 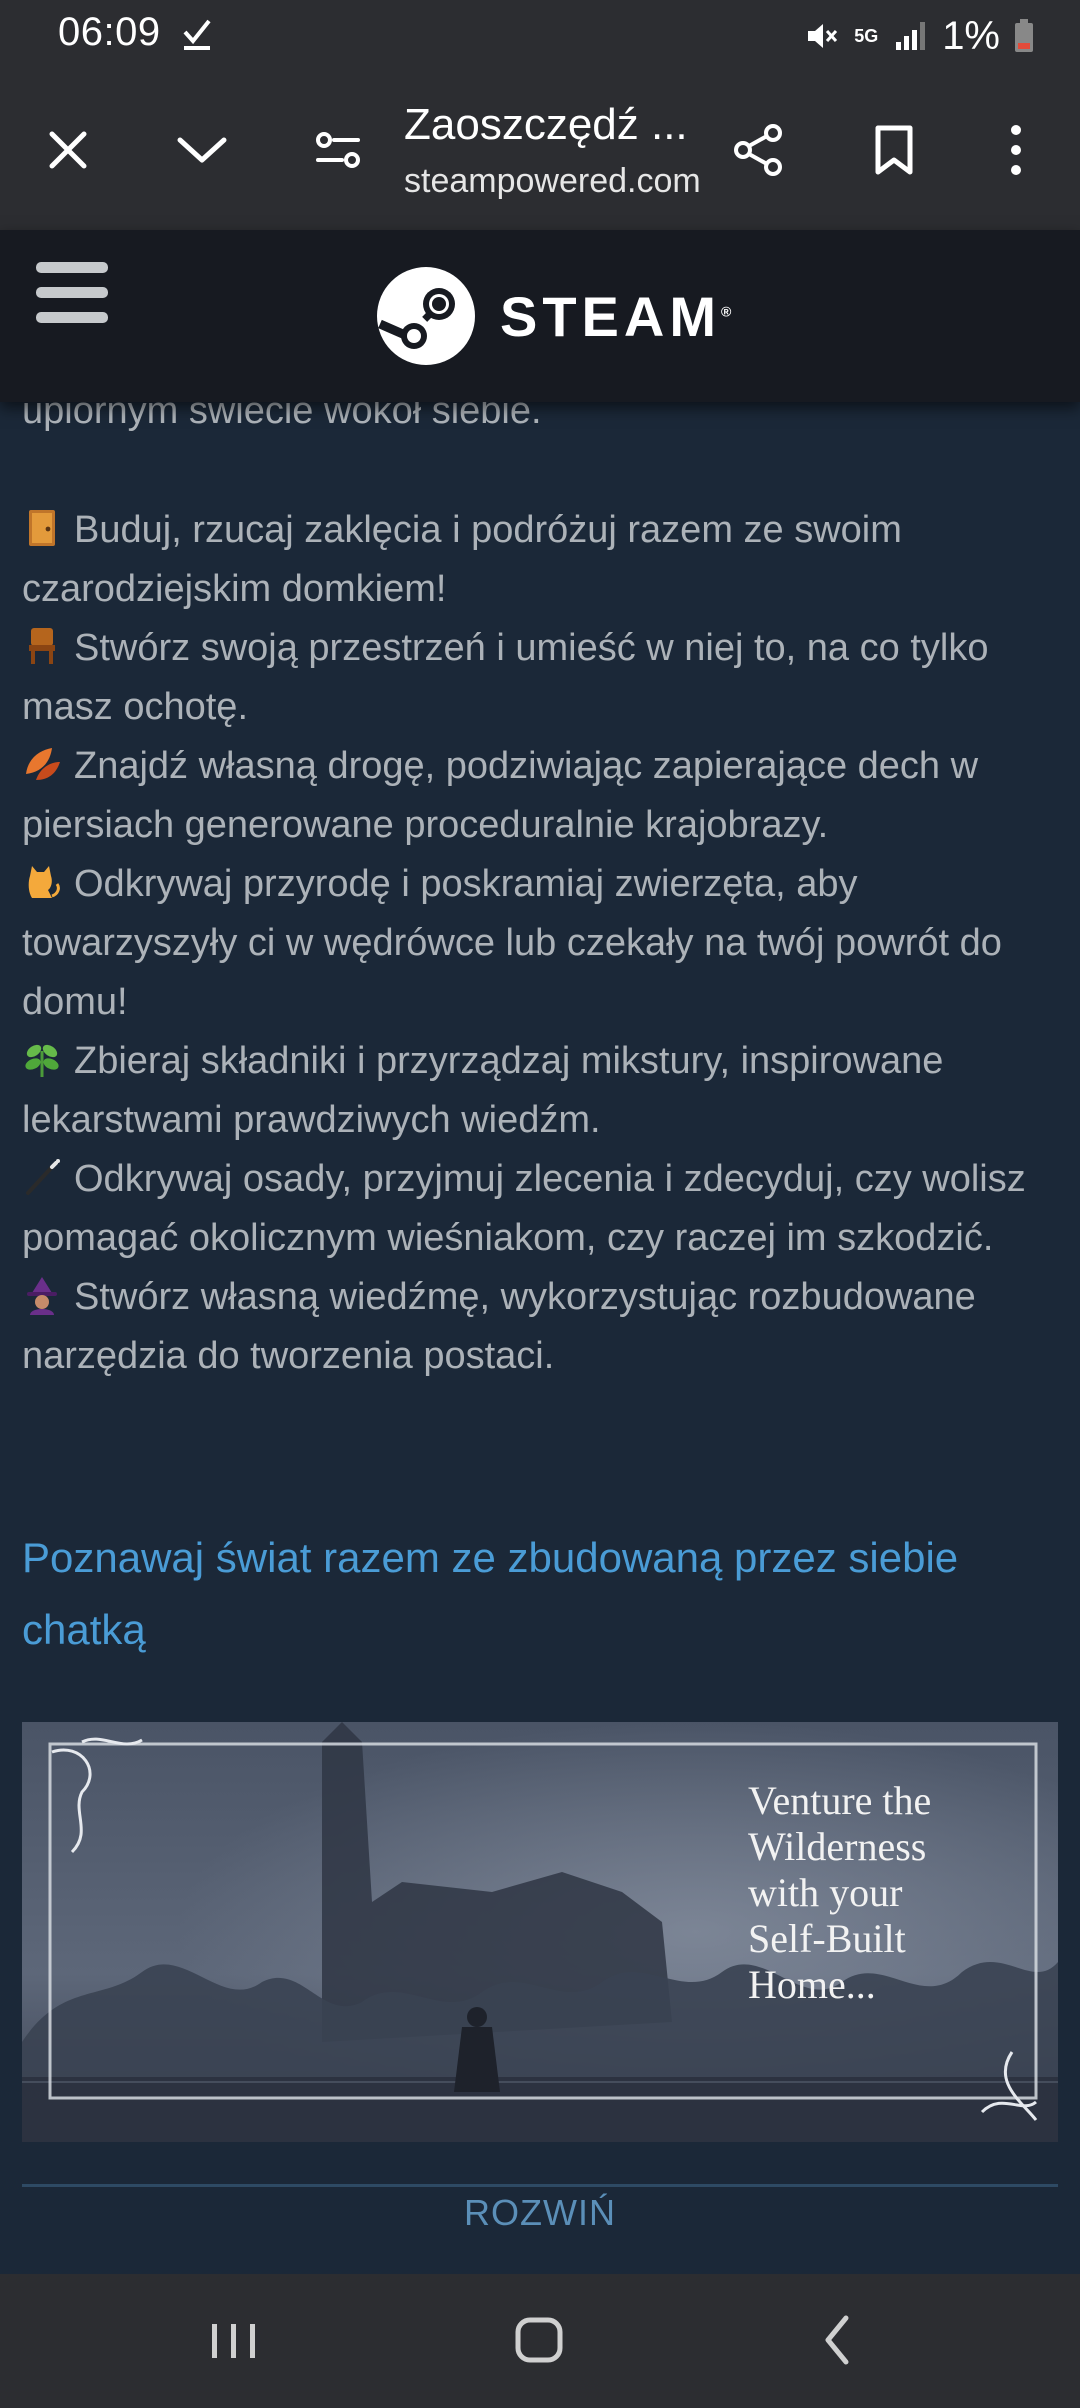 I want to click on status-icons: 5G 1%, so click(x=919, y=36).